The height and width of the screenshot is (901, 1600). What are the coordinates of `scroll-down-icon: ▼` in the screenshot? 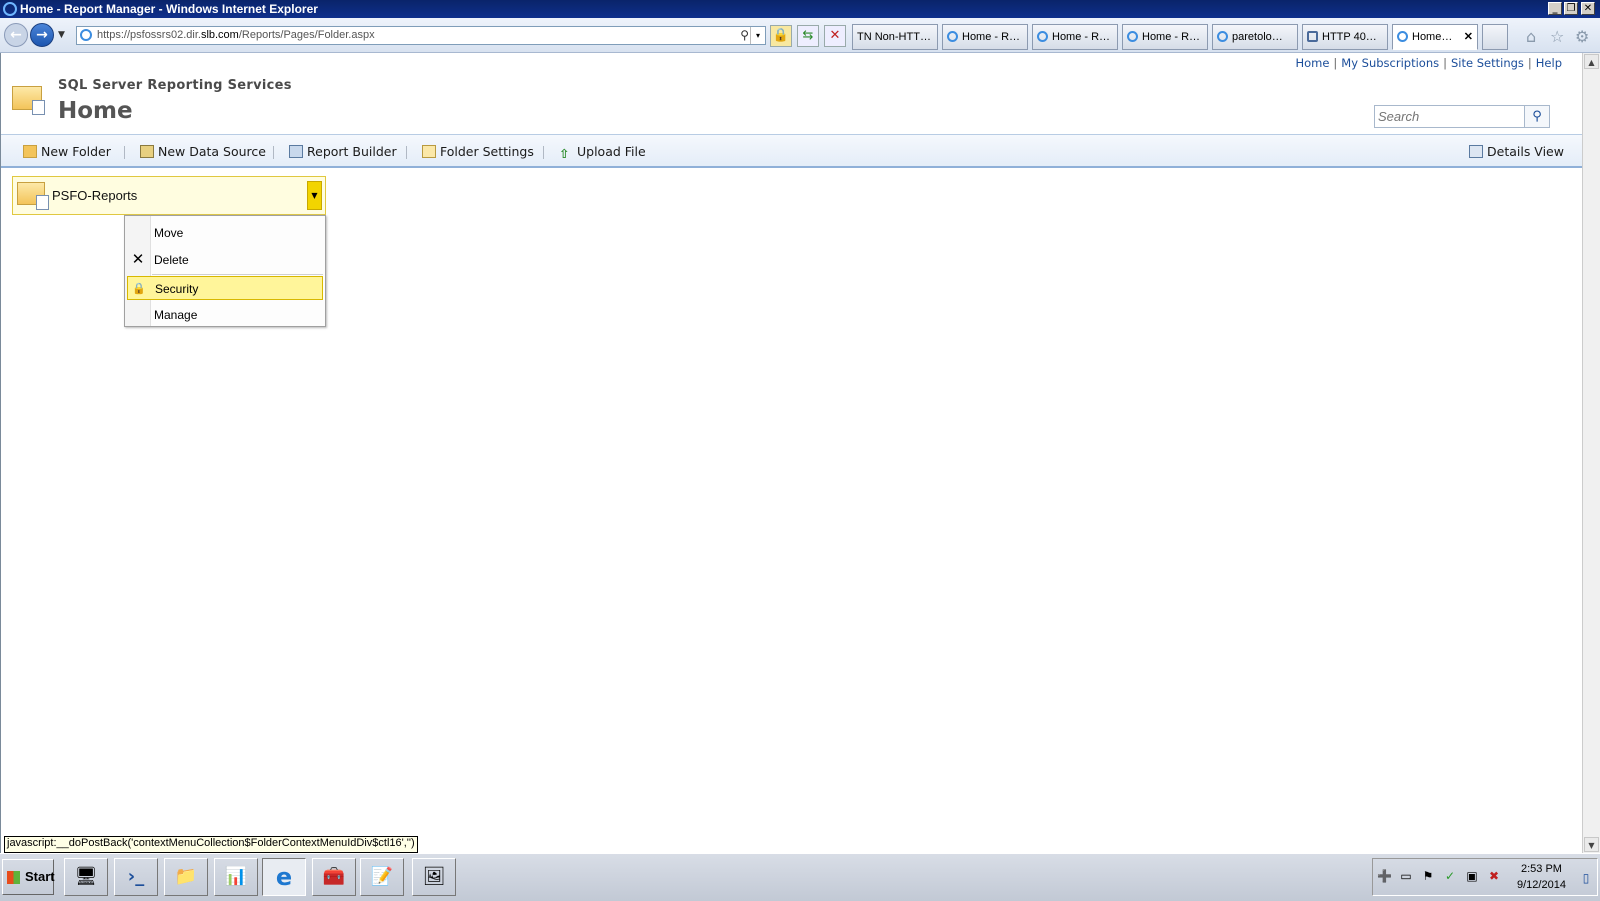 It's located at (1591, 844).